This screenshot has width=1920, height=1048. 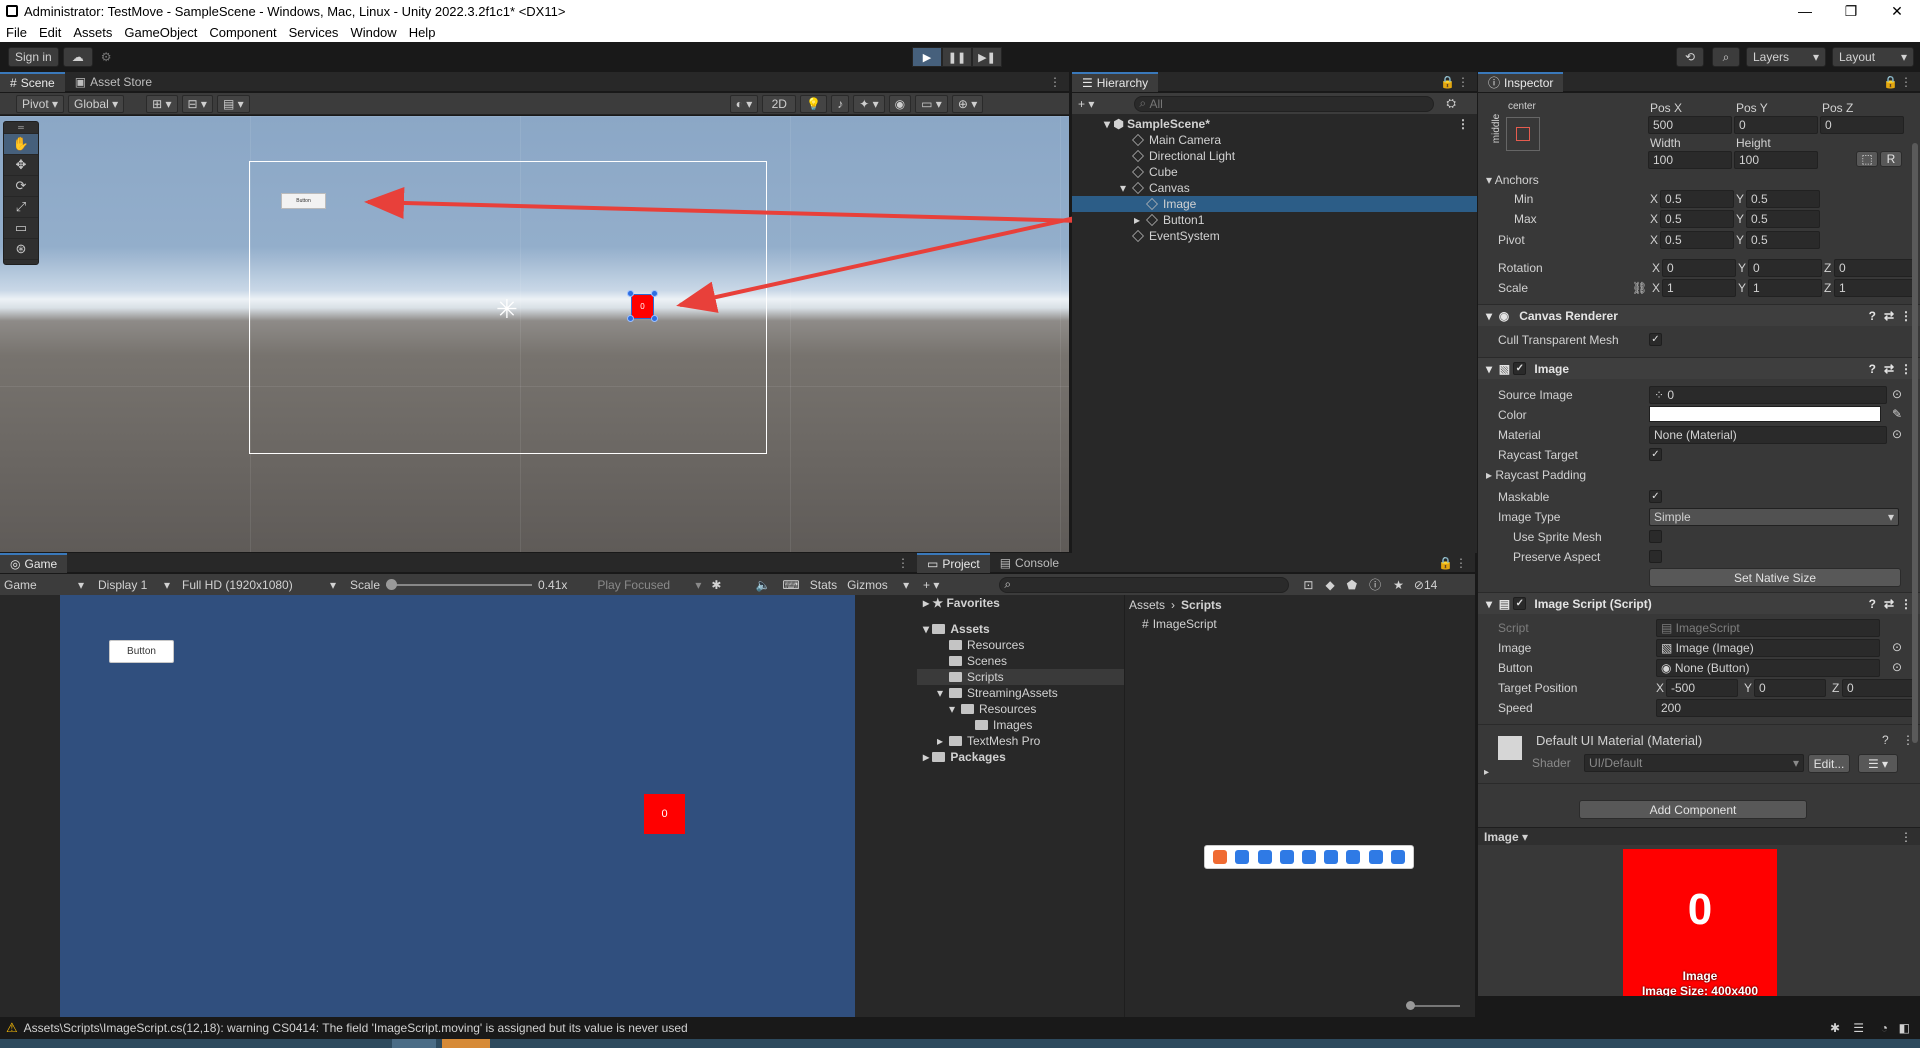 What do you see at coordinates (1020, 725) in the screenshot?
I see `folder-images: Images` at bounding box center [1020, 725].